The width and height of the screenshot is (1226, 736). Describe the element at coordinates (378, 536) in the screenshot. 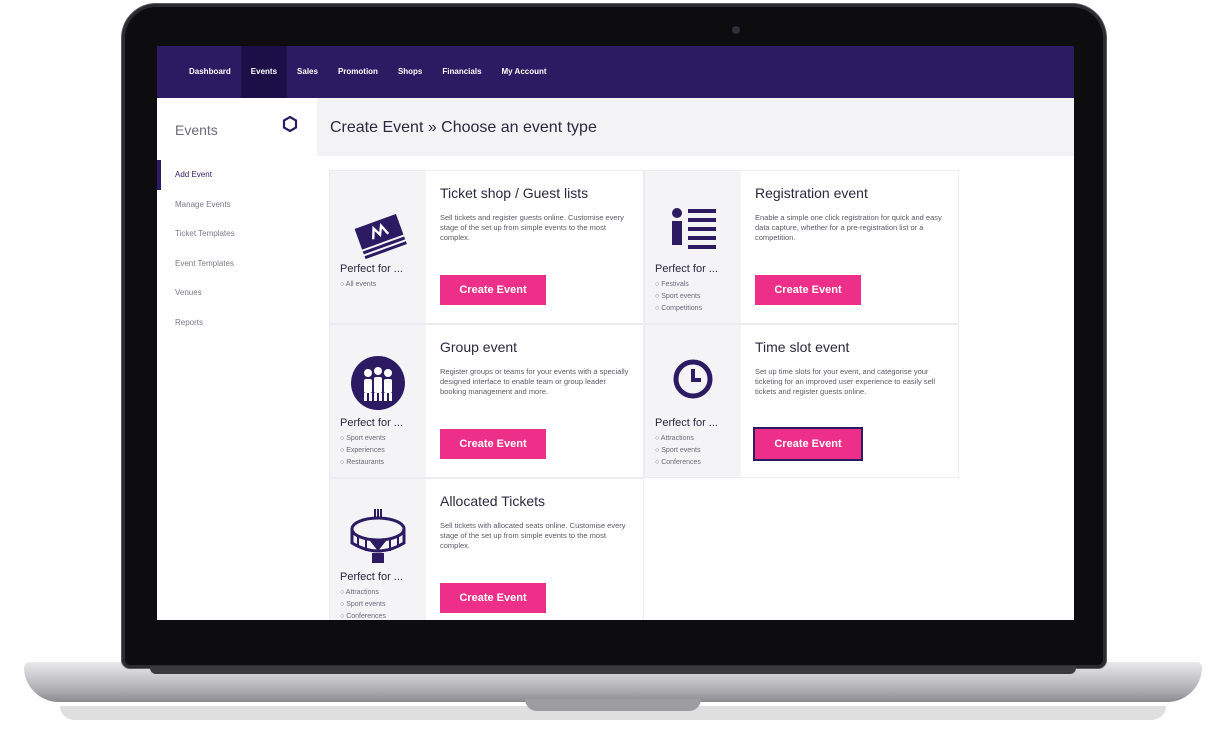

I see `stadium-icon` at that location.